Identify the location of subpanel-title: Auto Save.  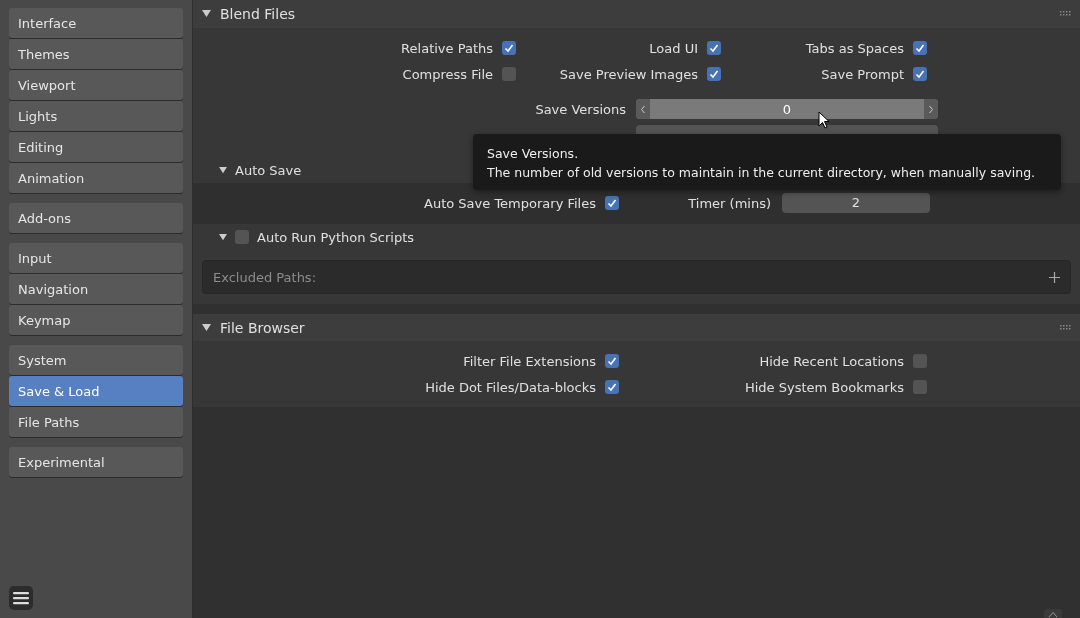
(268, 170).